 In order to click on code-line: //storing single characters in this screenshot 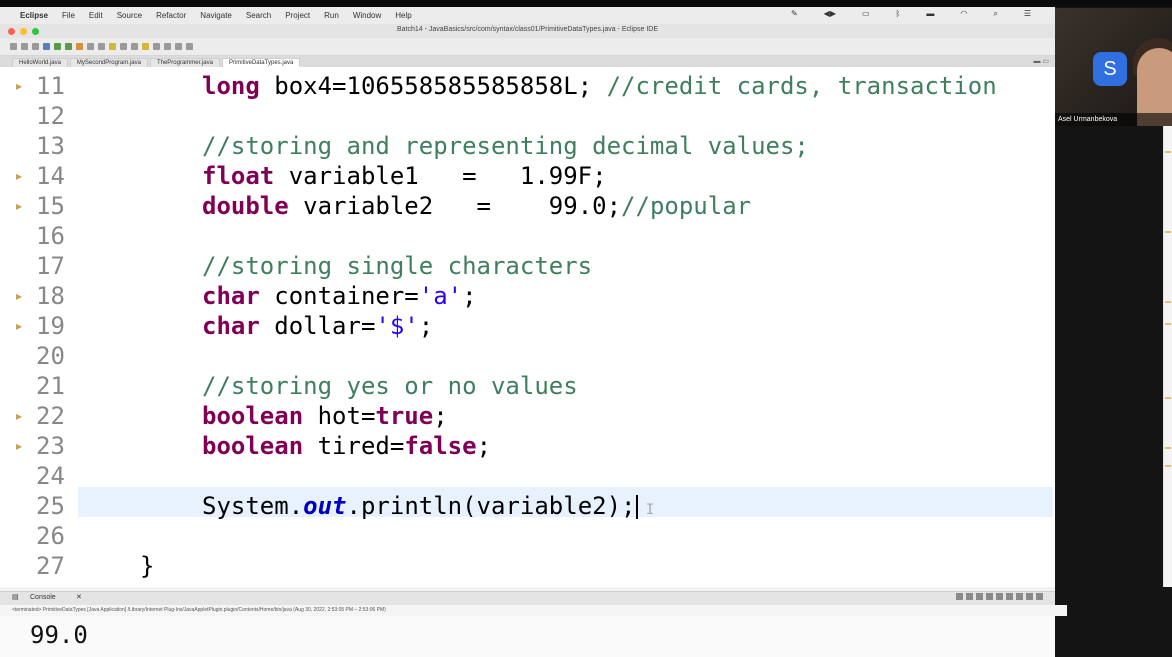, I will do `click(397, 266)`.